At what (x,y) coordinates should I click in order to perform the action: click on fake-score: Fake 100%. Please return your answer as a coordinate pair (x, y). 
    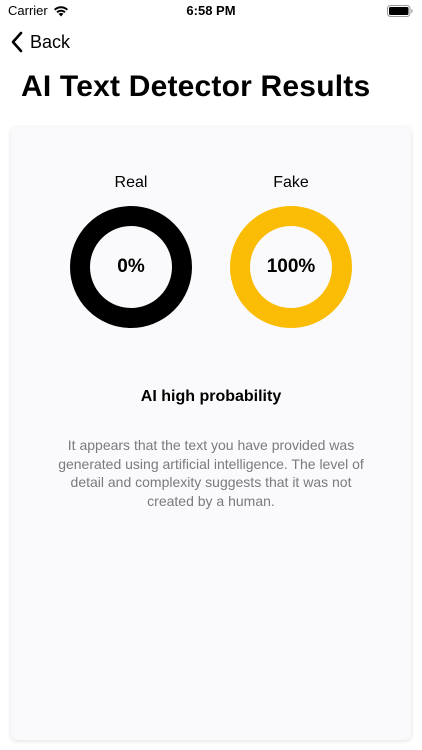
    Looking at the image, I should click on (291, 251).